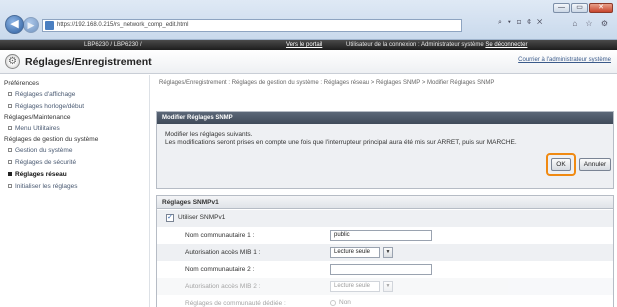 This screenshot has height=307, width=617. Describe the element at coordinates (46, 186) in the screenshot. I see `sidebar-item-label: Initialiser les réglages` at that location.